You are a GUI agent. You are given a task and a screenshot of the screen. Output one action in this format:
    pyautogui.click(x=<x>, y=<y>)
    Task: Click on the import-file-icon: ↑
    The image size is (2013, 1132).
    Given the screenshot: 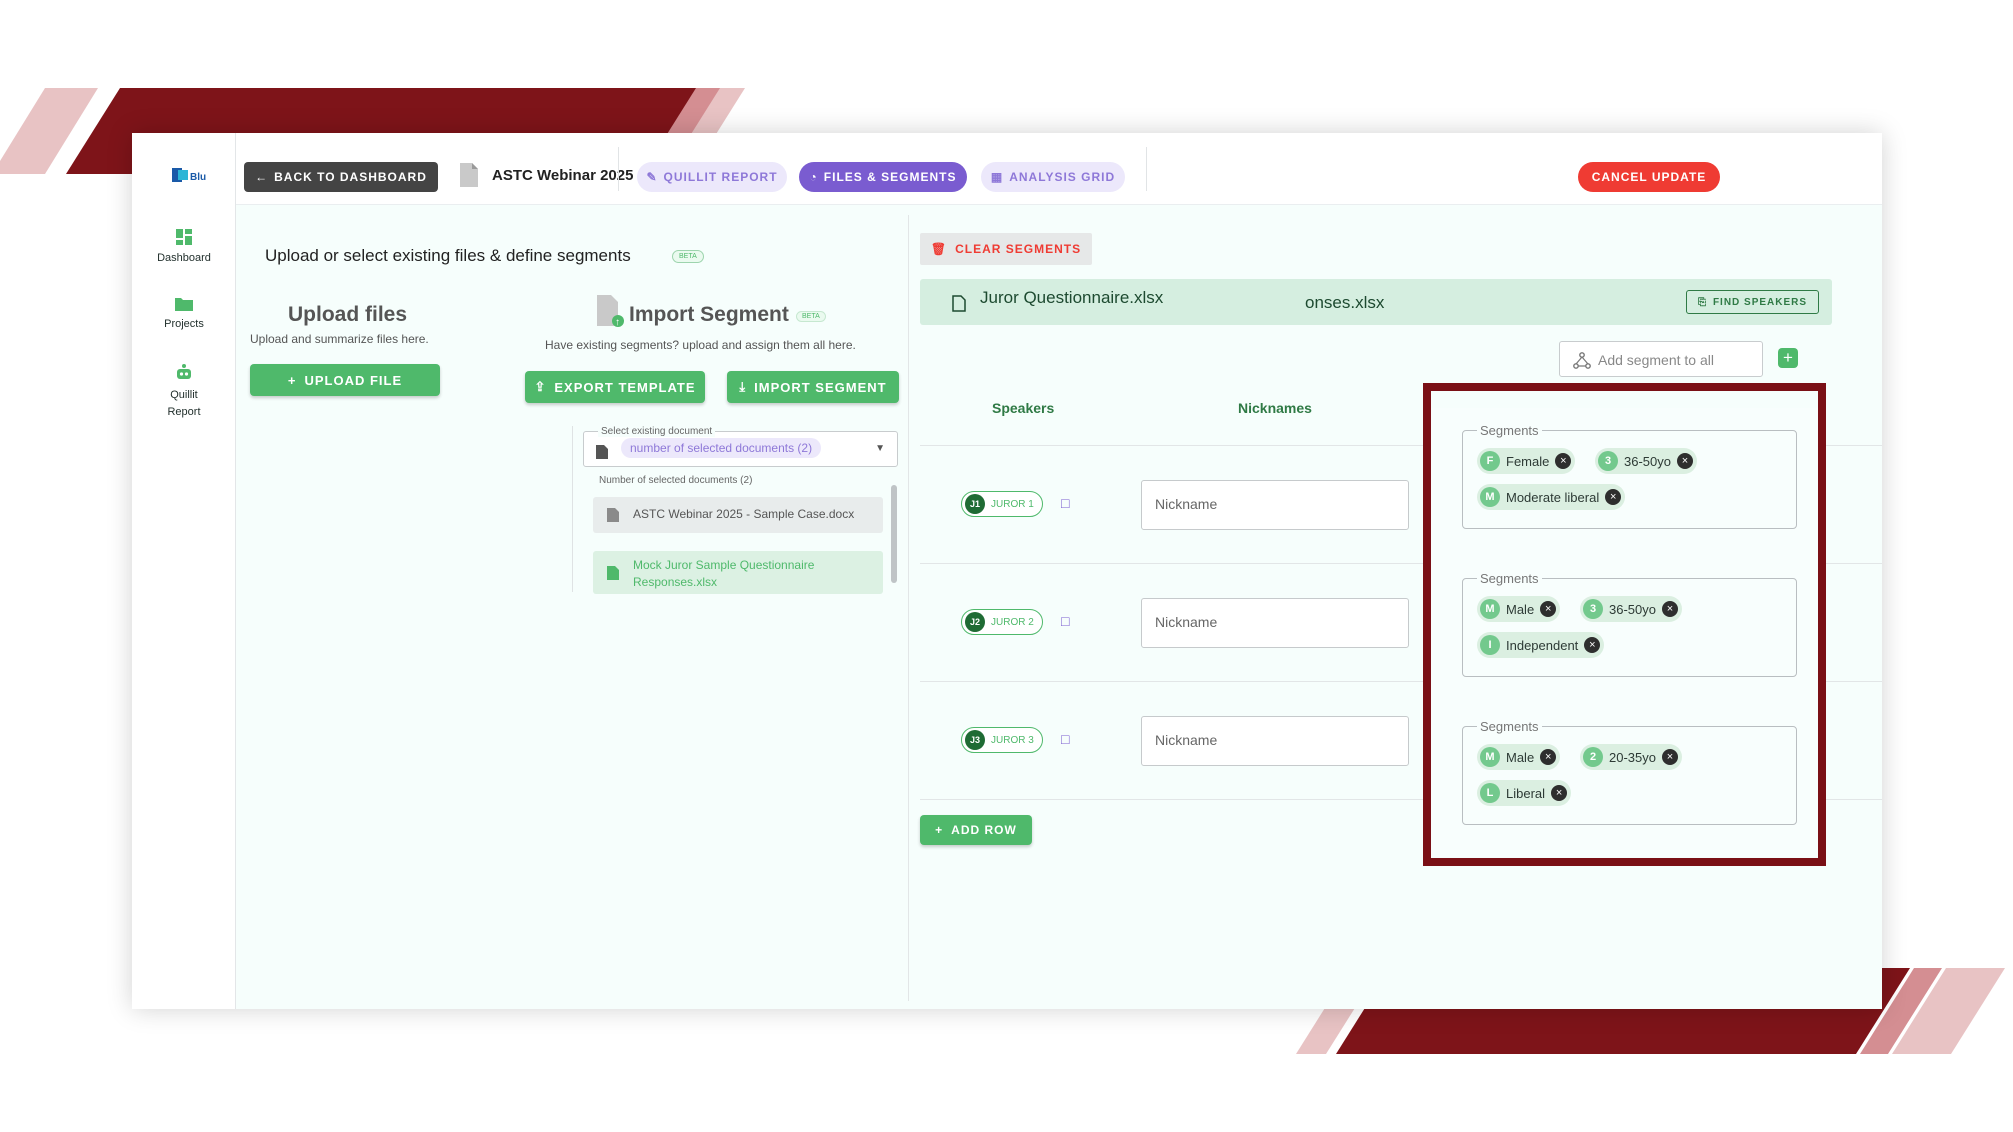 What is the action you would take?
    pyautogui.click(x=610, y=311)
    